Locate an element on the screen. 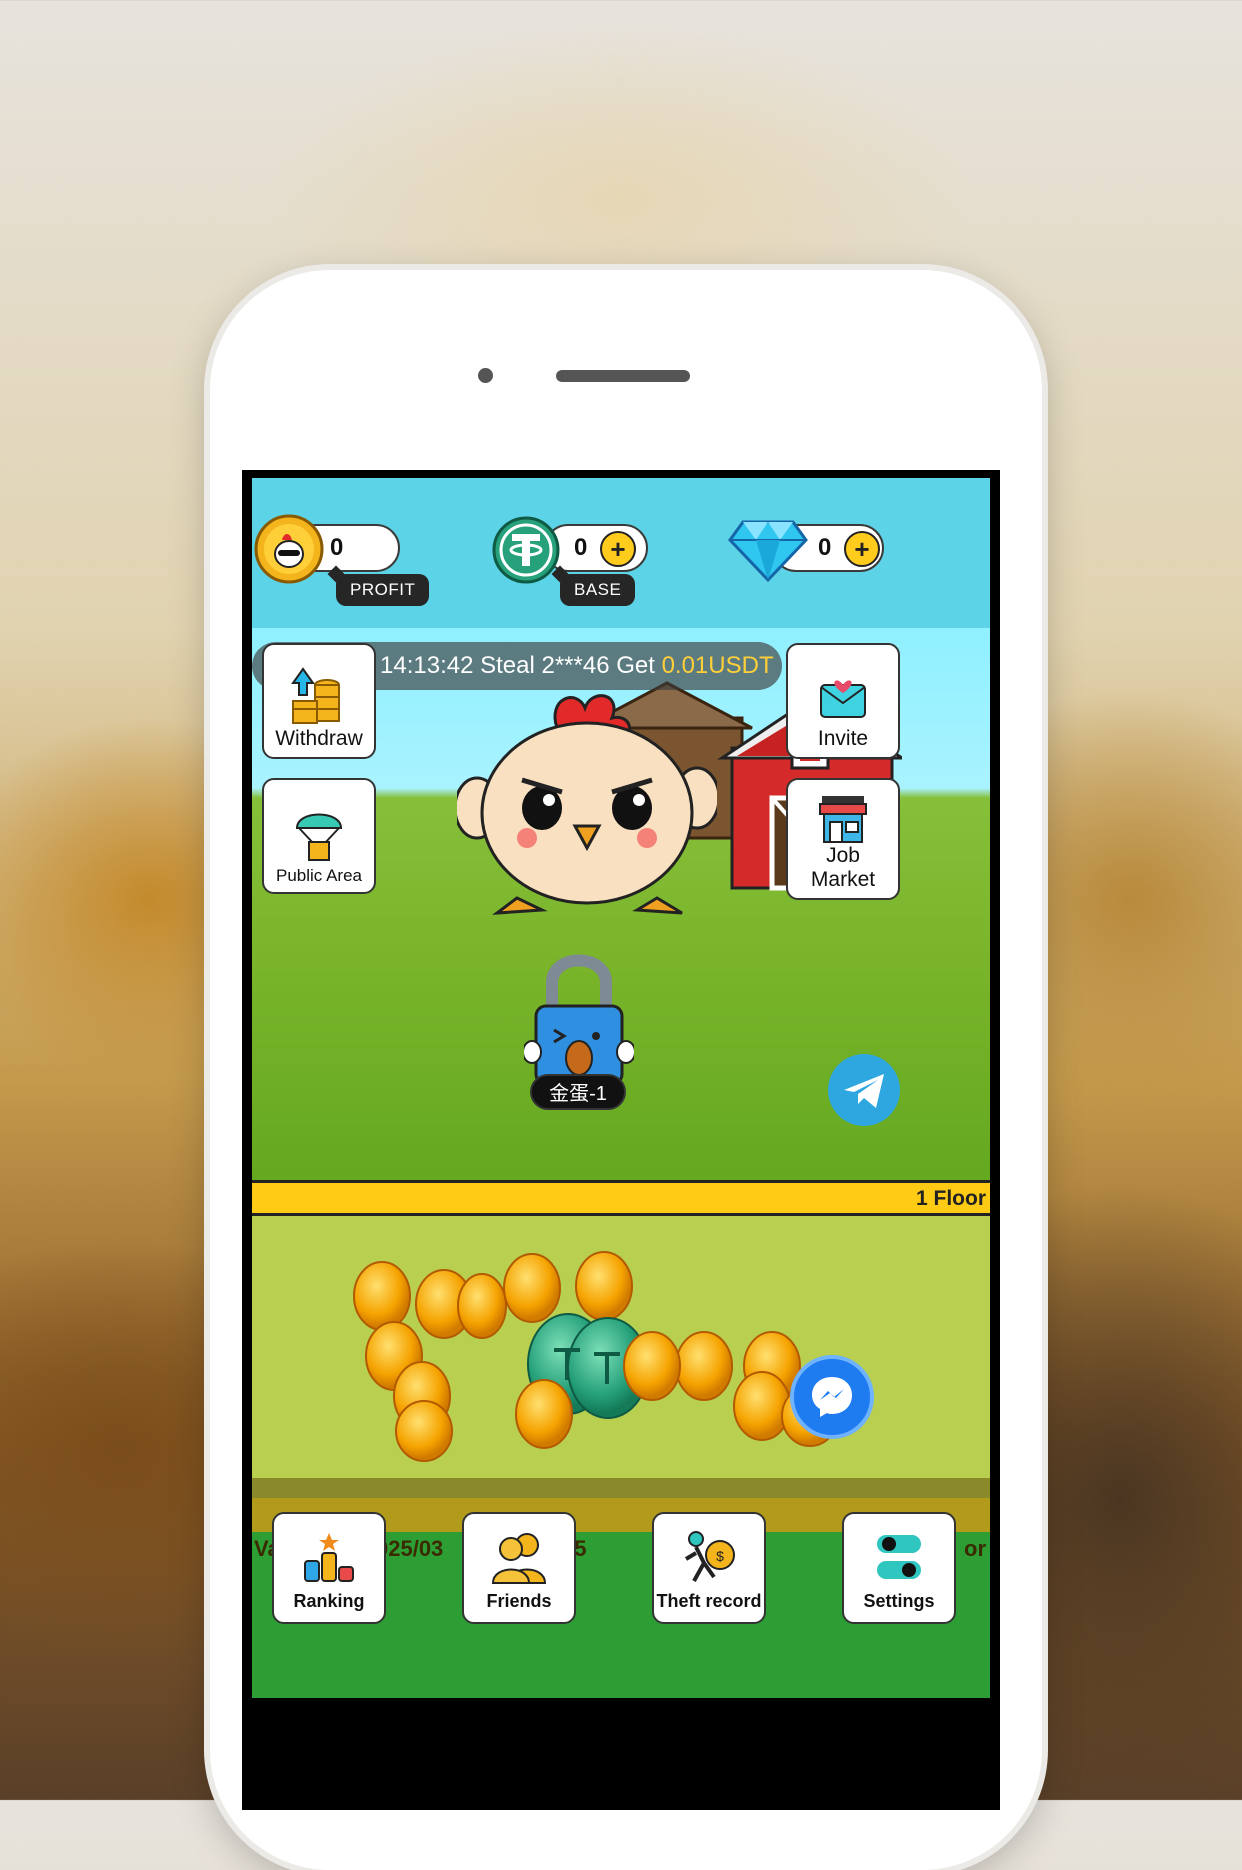 The width and height of the screenshot is (1242, 1870). settings-toggle-icon is located at coordinates (899, 1557).